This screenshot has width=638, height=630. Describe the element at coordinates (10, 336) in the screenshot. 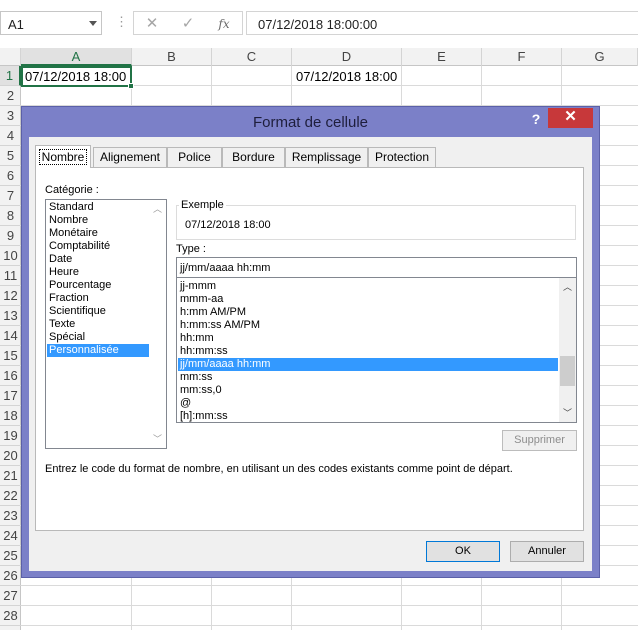

I see `row-header: 14` at that location.